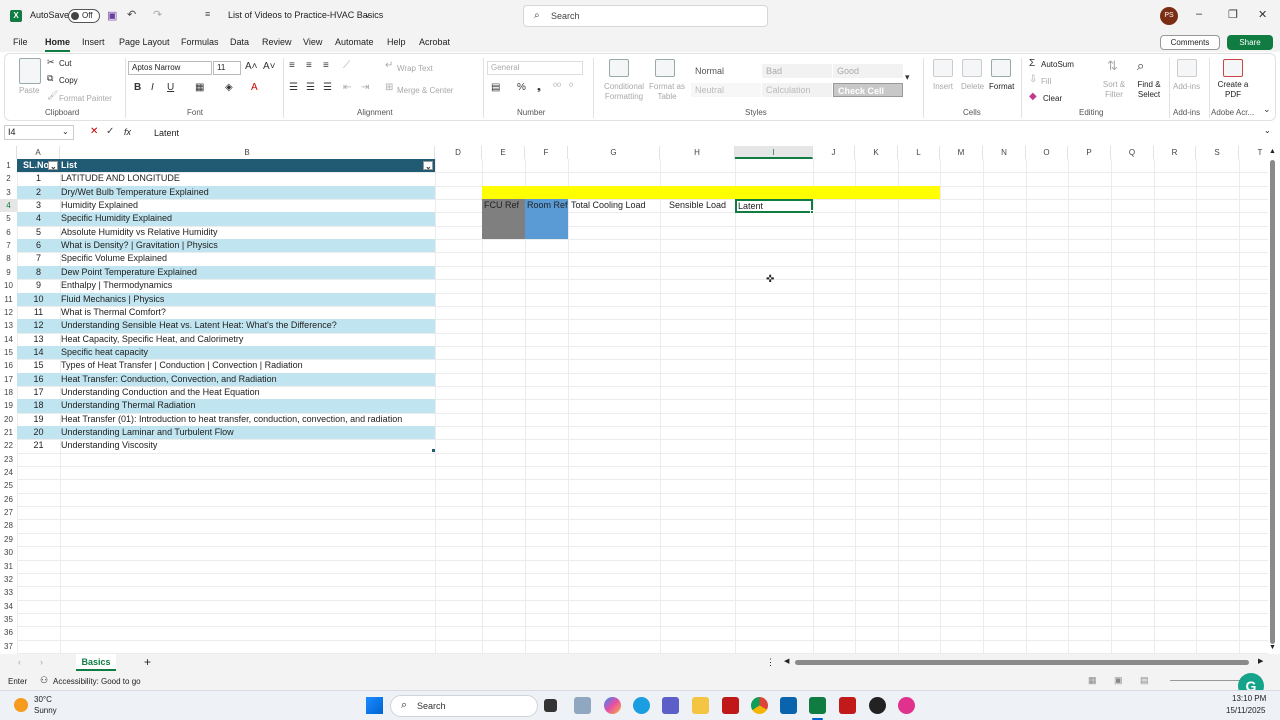 Image resolution: width=1280 pixels, height=720 pixels. What do you see at coordinates (226, 219) in the screenshot?
I see `table-row: 4 Specific Humidity Explained` at bounding box center [226, 219].